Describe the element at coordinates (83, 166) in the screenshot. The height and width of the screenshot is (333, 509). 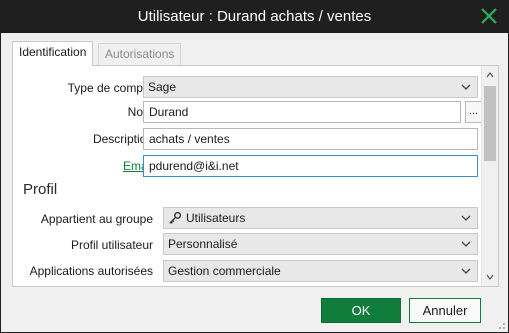
I see `email-label-wrap: Email` at that location.